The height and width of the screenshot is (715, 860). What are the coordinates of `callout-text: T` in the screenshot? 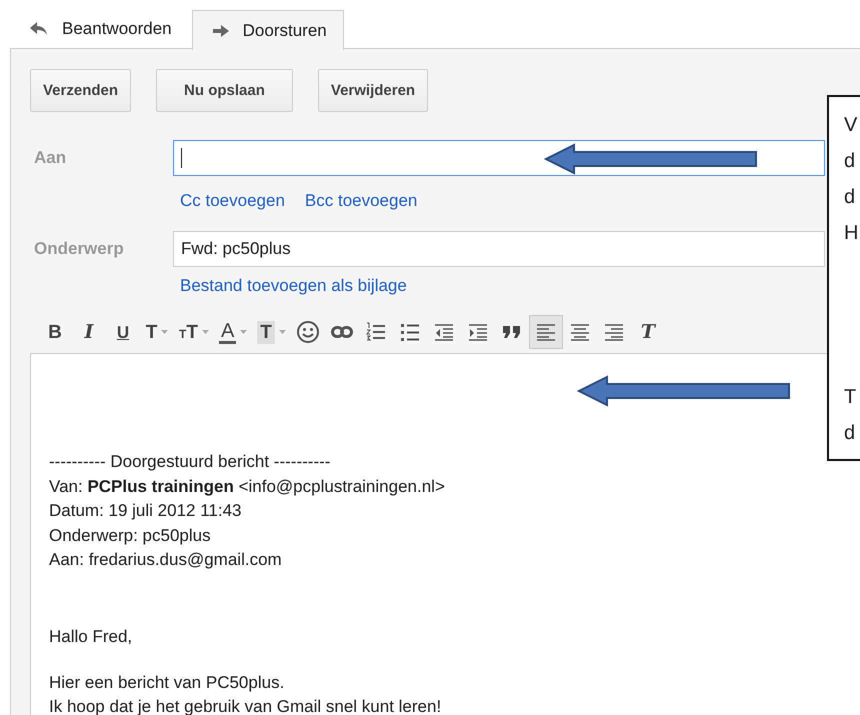 It's located at (851, 397).